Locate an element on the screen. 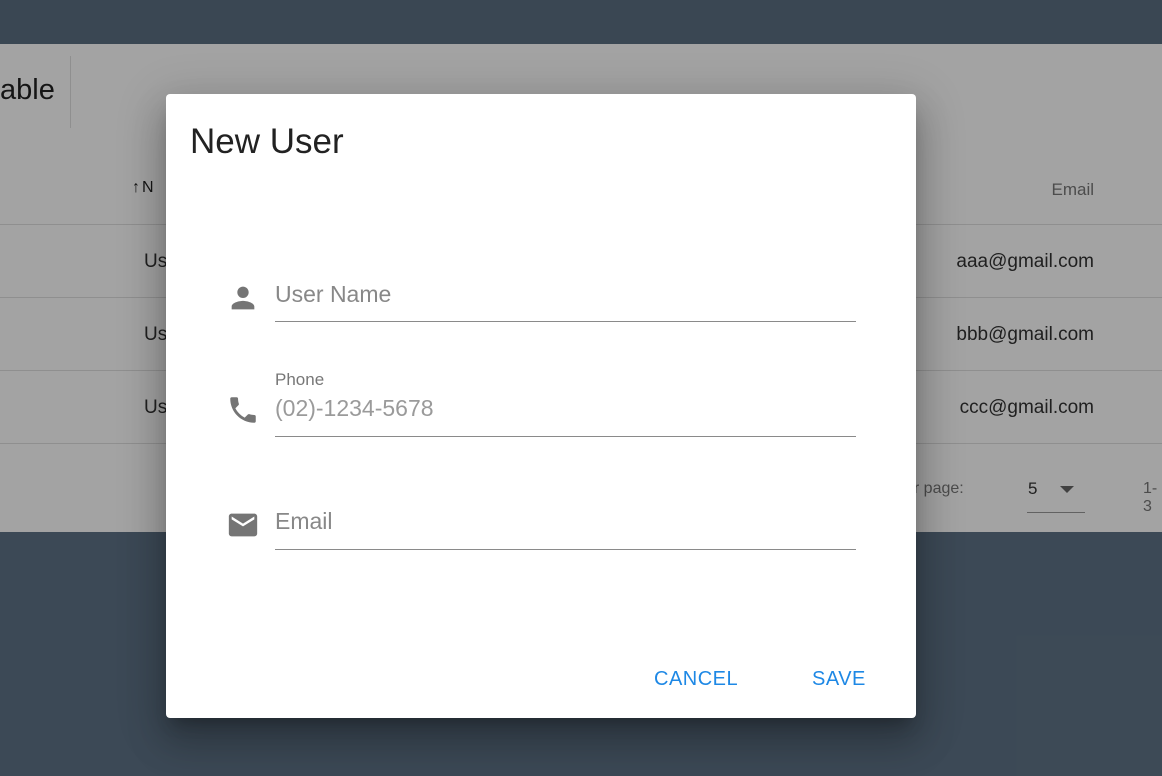  user-name-underline is located at coordinates (565, 301).